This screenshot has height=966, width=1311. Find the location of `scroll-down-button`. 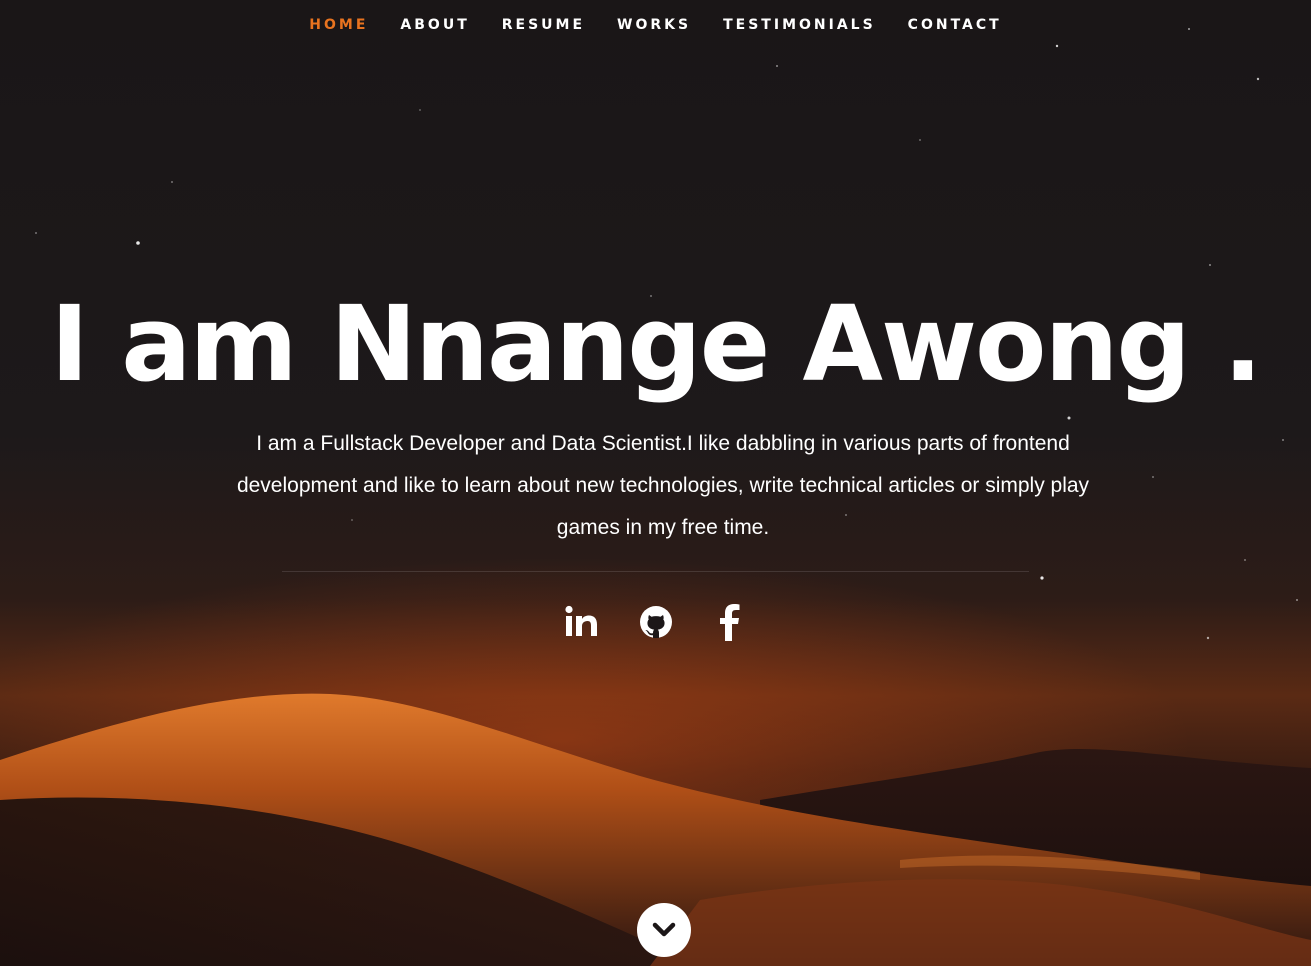

scroll-down-button is located at coordinates (664, 930).